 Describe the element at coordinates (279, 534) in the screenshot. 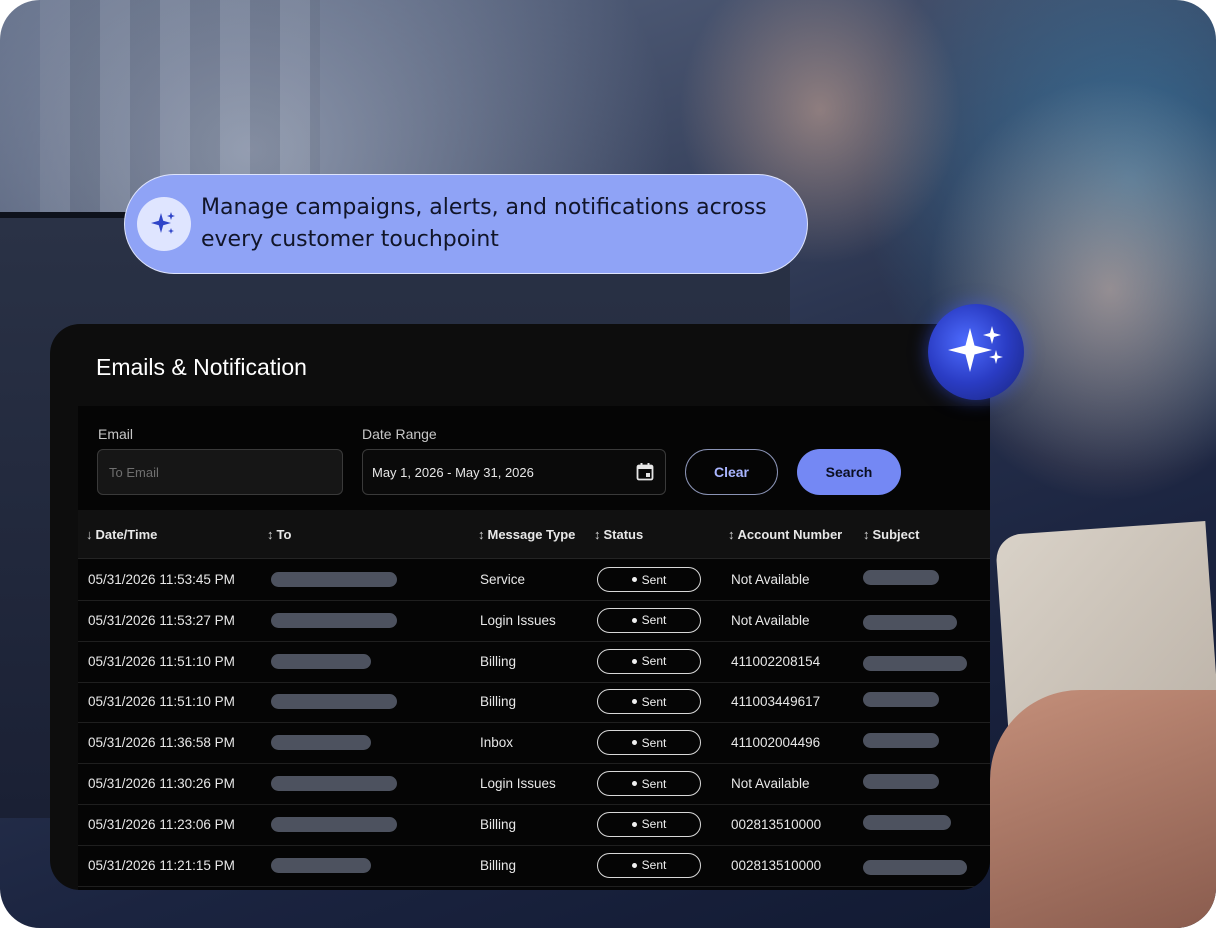

I see `column-header-to: ↕ To` at that location.